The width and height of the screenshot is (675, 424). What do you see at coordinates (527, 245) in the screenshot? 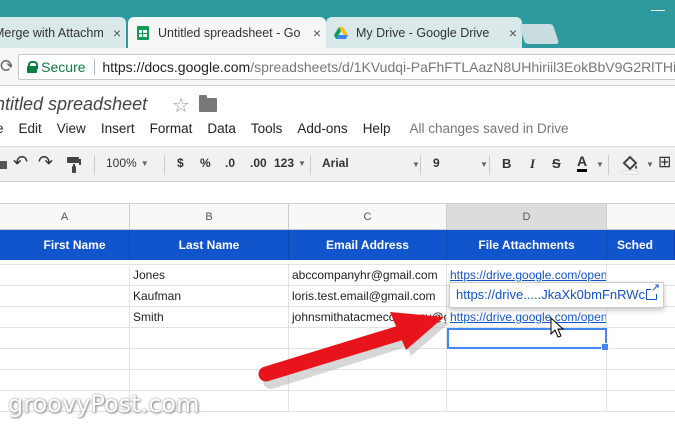
I see `header-cell-file-attachments: File Attachments` at bounding box center [527, 245].